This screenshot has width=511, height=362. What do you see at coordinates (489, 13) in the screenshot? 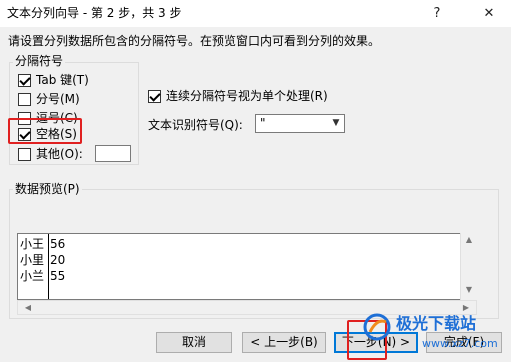
I see `close-icon: ✕` at bounding box center [489, 13].